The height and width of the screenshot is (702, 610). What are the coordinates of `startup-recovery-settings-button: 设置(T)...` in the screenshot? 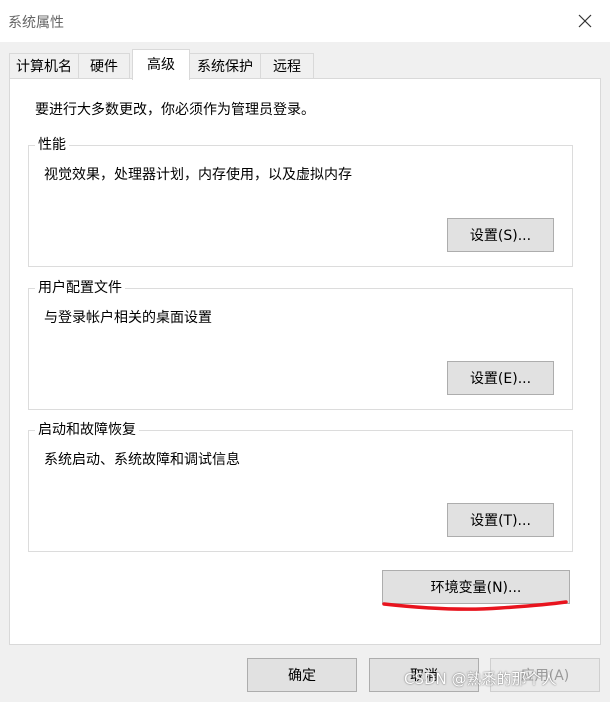 It's located at (500, 520).